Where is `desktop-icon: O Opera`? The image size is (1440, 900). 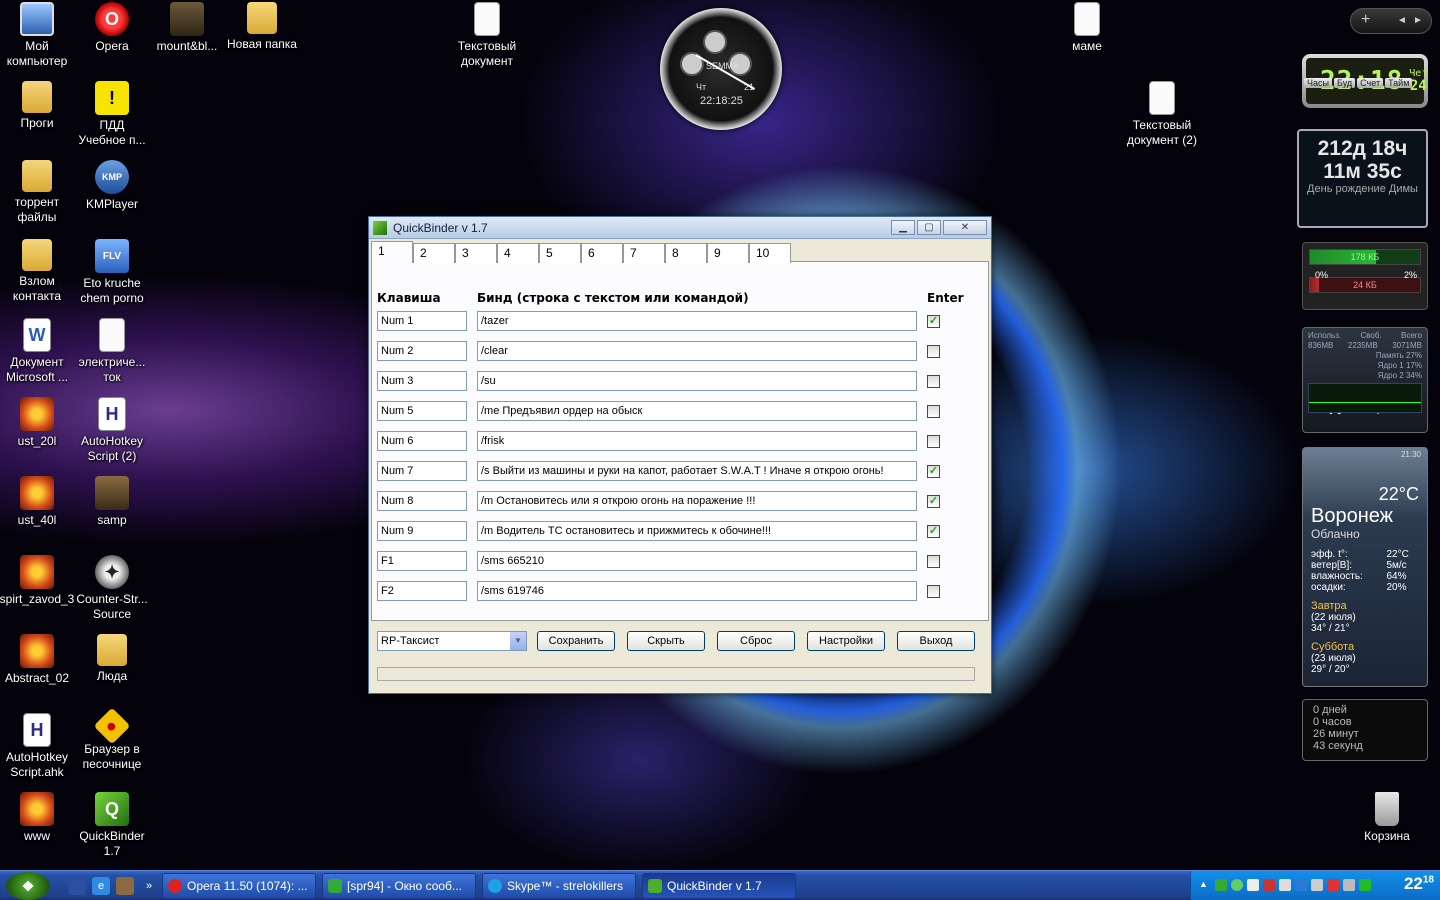 desktop-icon: O Opera is located at coordinates (112, 28).